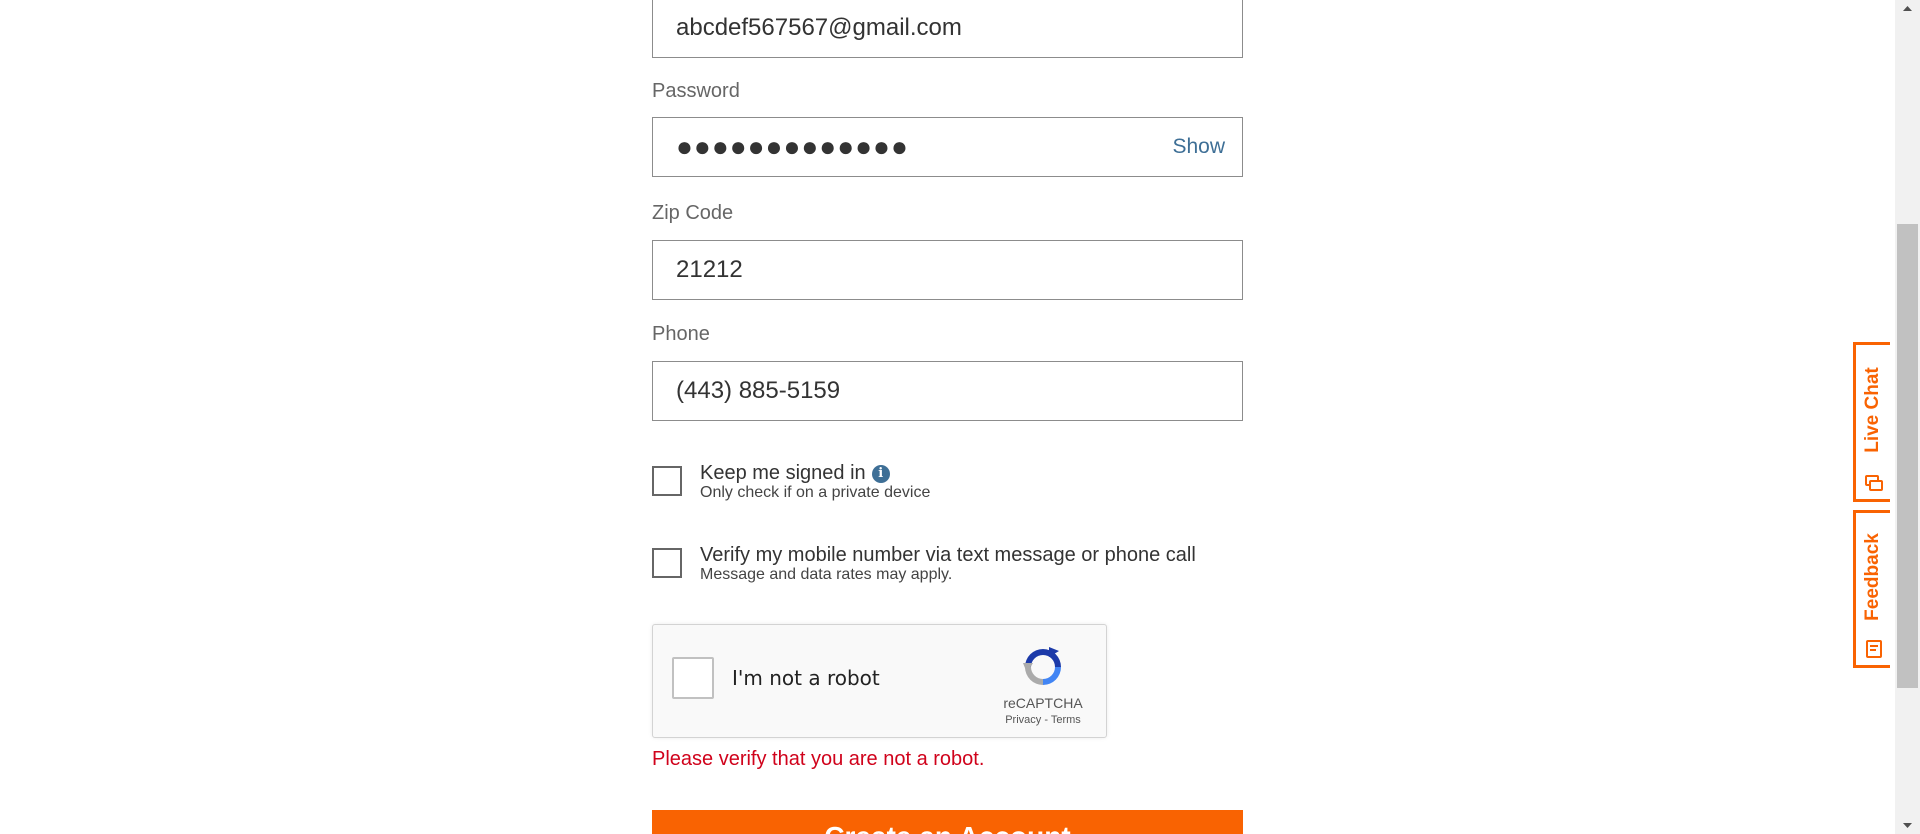 This screenshot has width=1920, height=834. Describe the element at coordinates (947, 147) in the screenshot. I see `password-field: ●●●●●●●●●●●●● Show` at that location.